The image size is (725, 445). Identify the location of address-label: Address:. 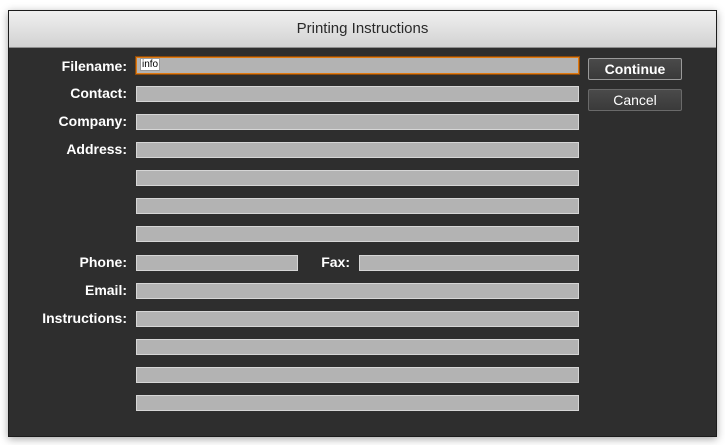
(96, 149).